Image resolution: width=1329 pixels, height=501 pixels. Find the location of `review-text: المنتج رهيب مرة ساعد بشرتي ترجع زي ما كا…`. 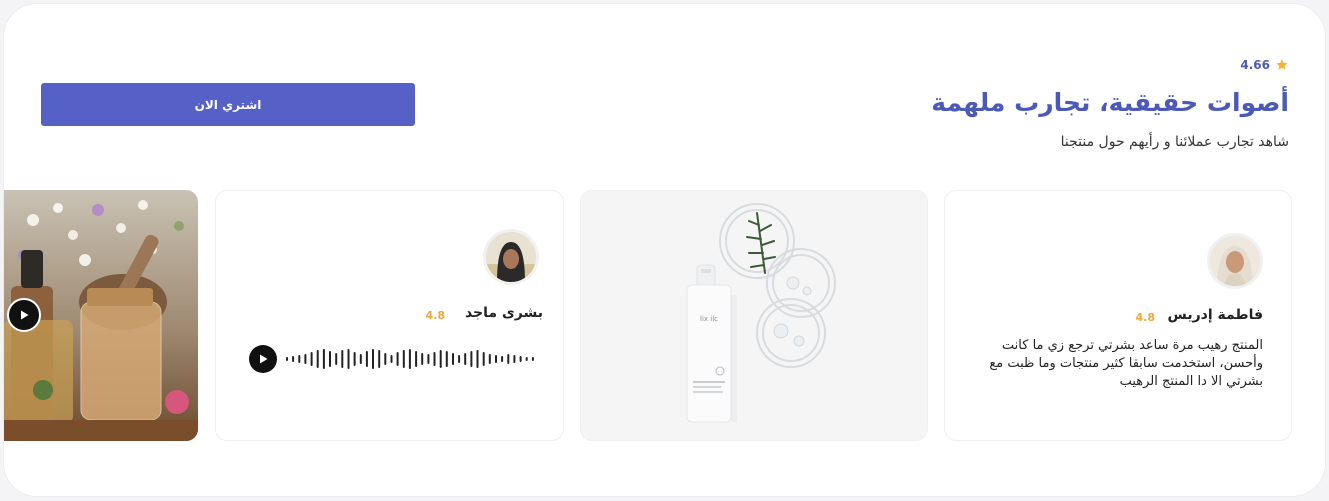

review-text: المنتج رهيب مرة ساعد بشرتي ترجع زي ما كا… is located at coordinates (1126, 363).